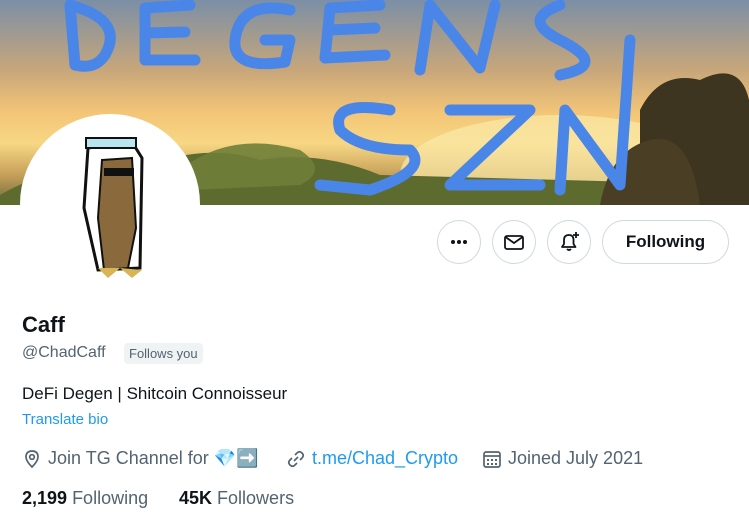  I want to click on profile-bio: DeFi Degen | Shitcoin Connoisseur, so click(155, 393).